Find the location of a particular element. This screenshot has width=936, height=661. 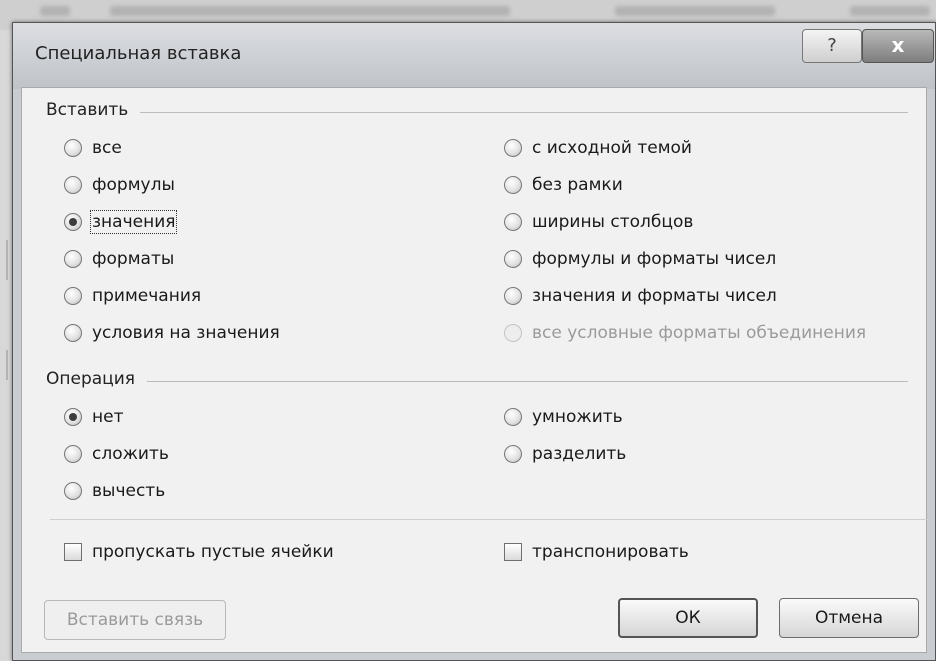

radio-paste-merge-conditional-formats: все условные форматы объединения is located at coordinates (685, 333).